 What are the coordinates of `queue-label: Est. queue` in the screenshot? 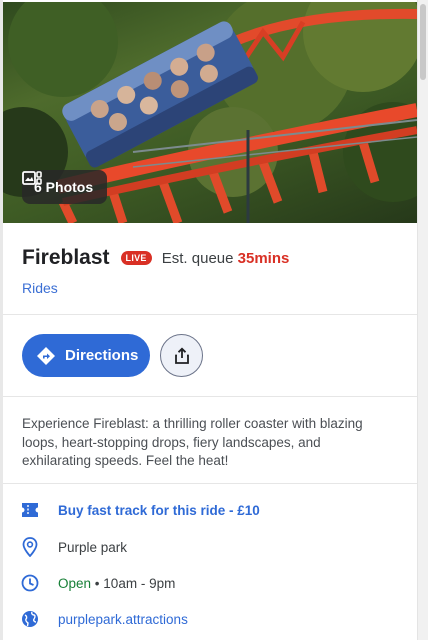 It's located at (197, 258).